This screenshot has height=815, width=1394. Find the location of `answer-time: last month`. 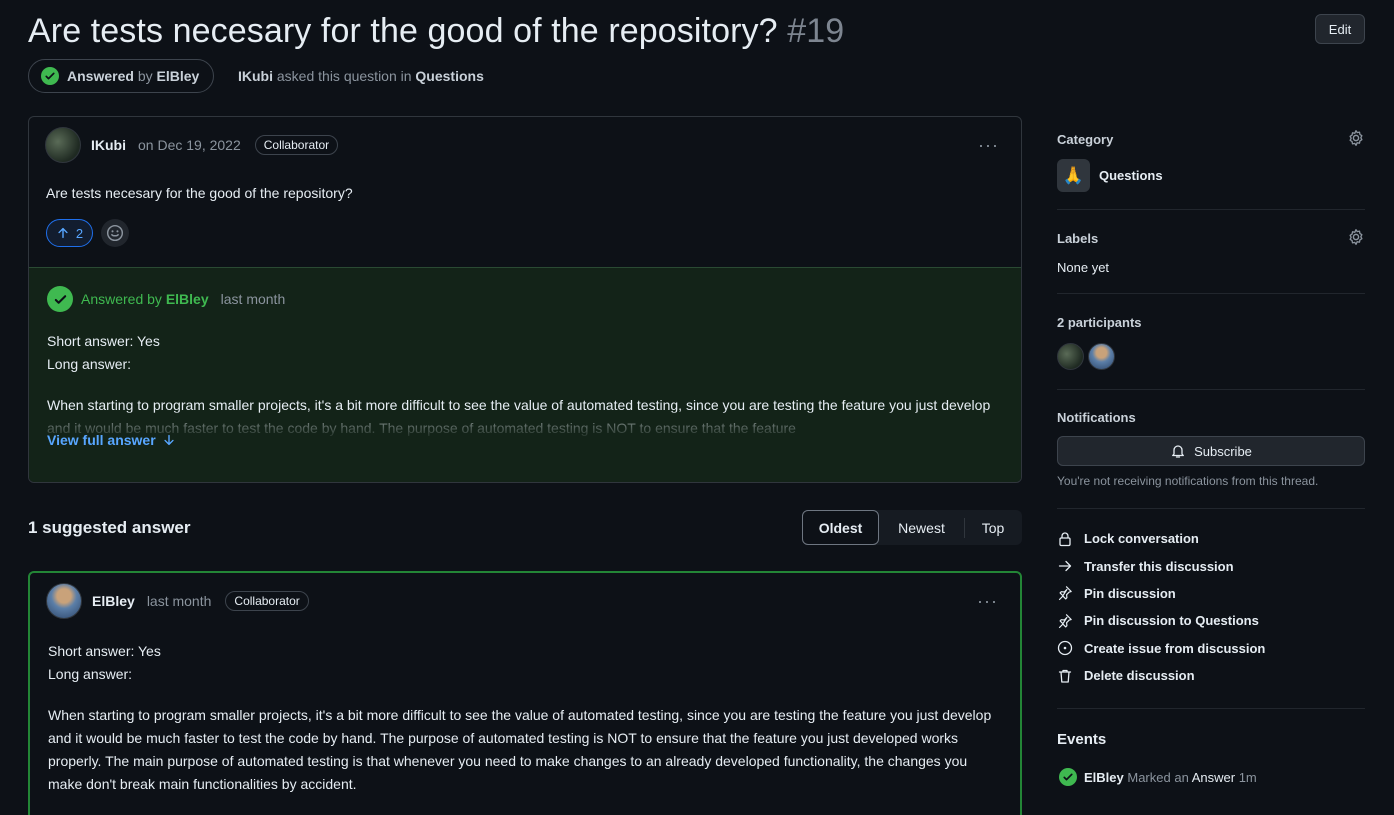

answer-time: last month is located at coordinates (179, 601).